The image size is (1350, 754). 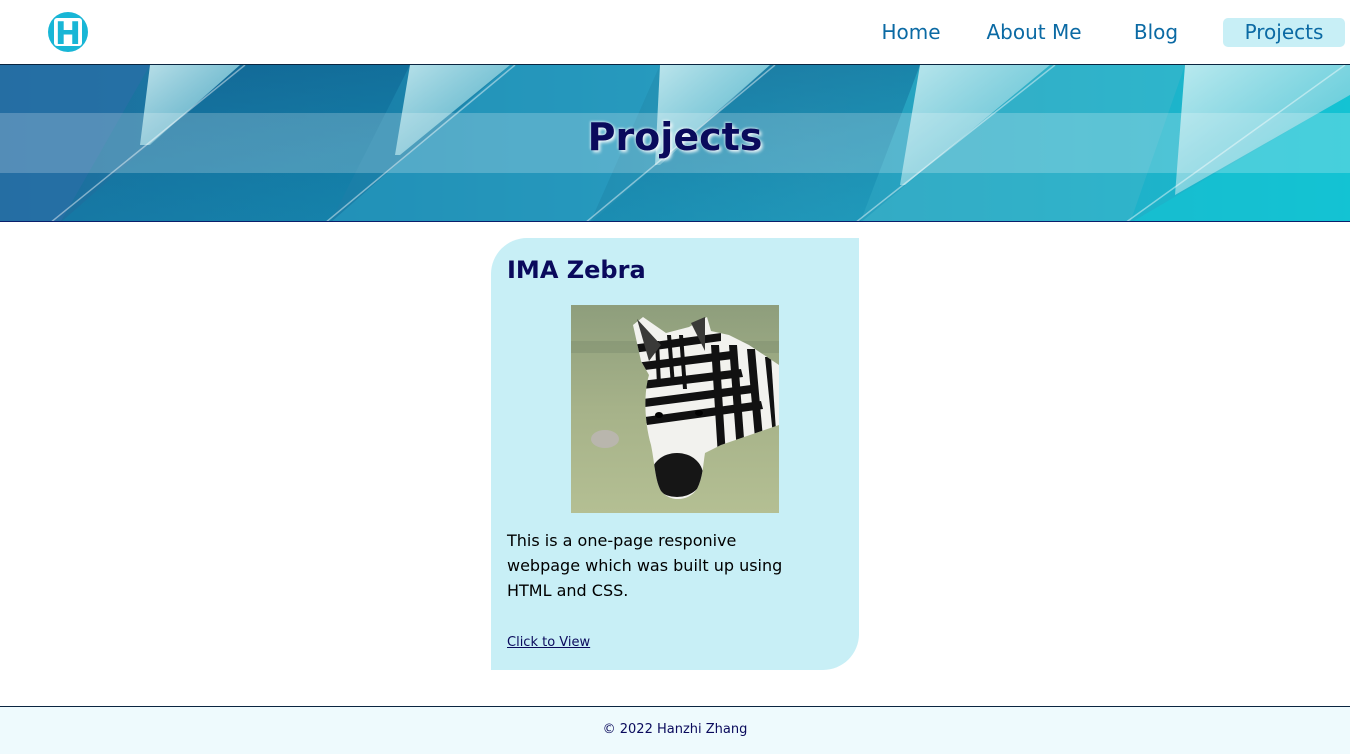 I want to click on nav-blog: Blog, so click(x=1156, y=32).